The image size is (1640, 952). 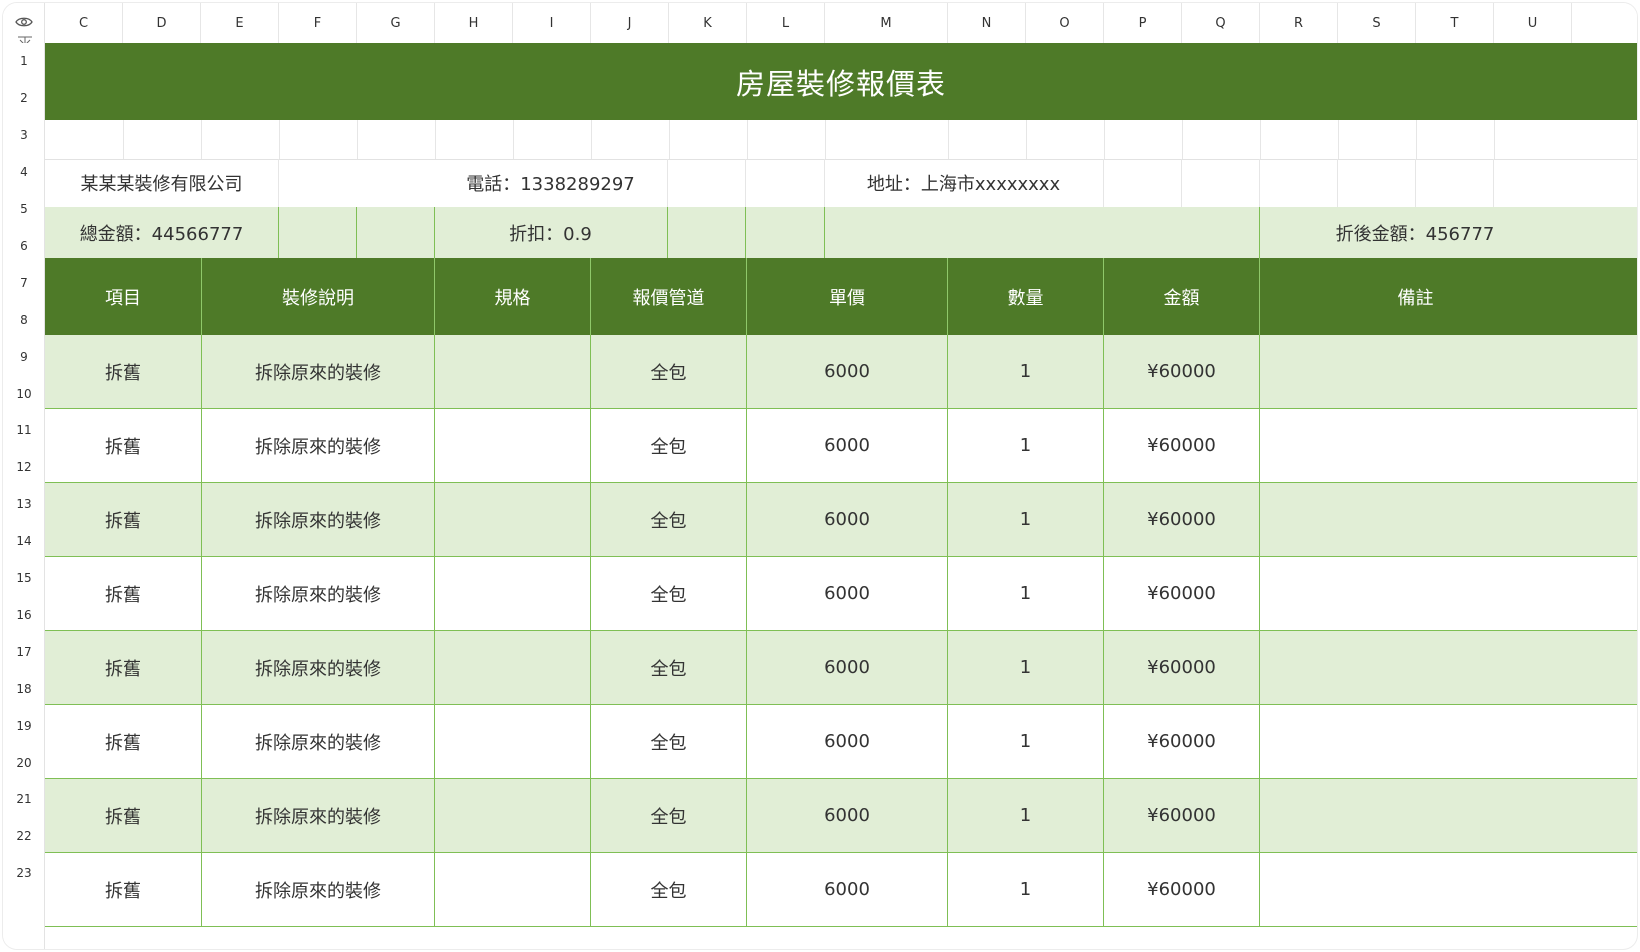 I want to click on address-cell: 地址：上海市xxxxxxxx, so click(x=963, y=183).